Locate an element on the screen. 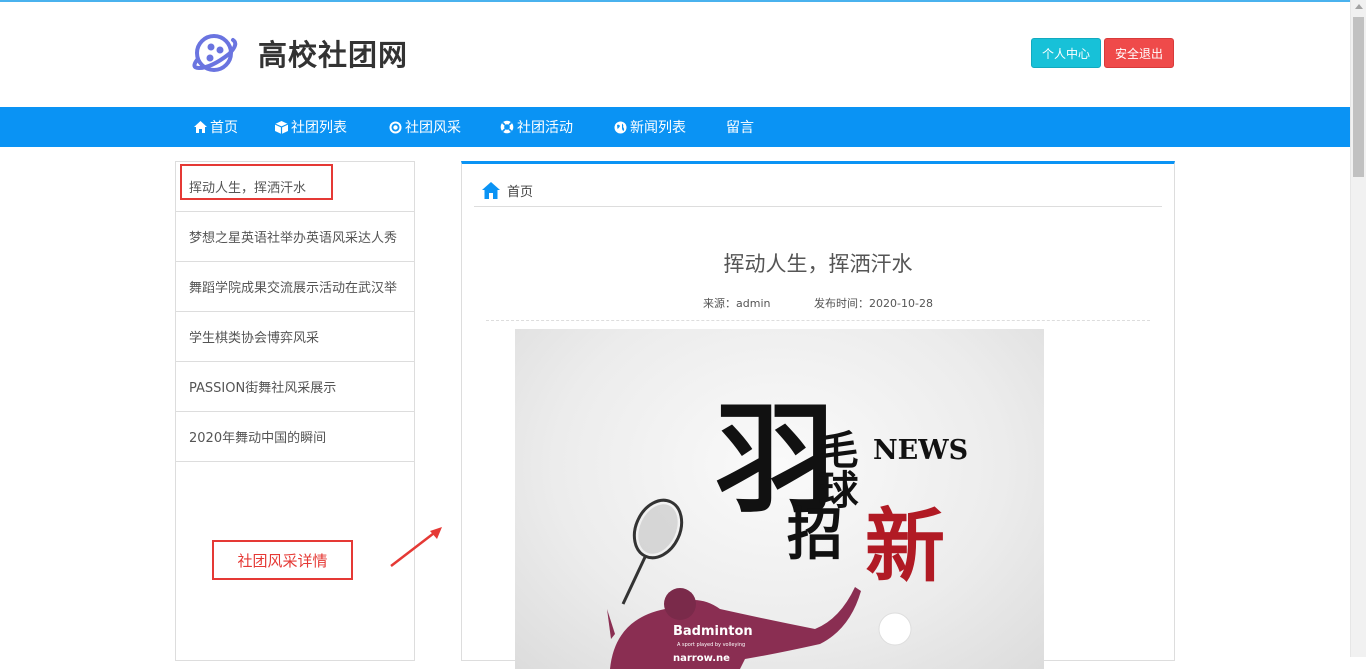  nav-item-club-activities: 社团活动 is located at coordinates (536, 127).